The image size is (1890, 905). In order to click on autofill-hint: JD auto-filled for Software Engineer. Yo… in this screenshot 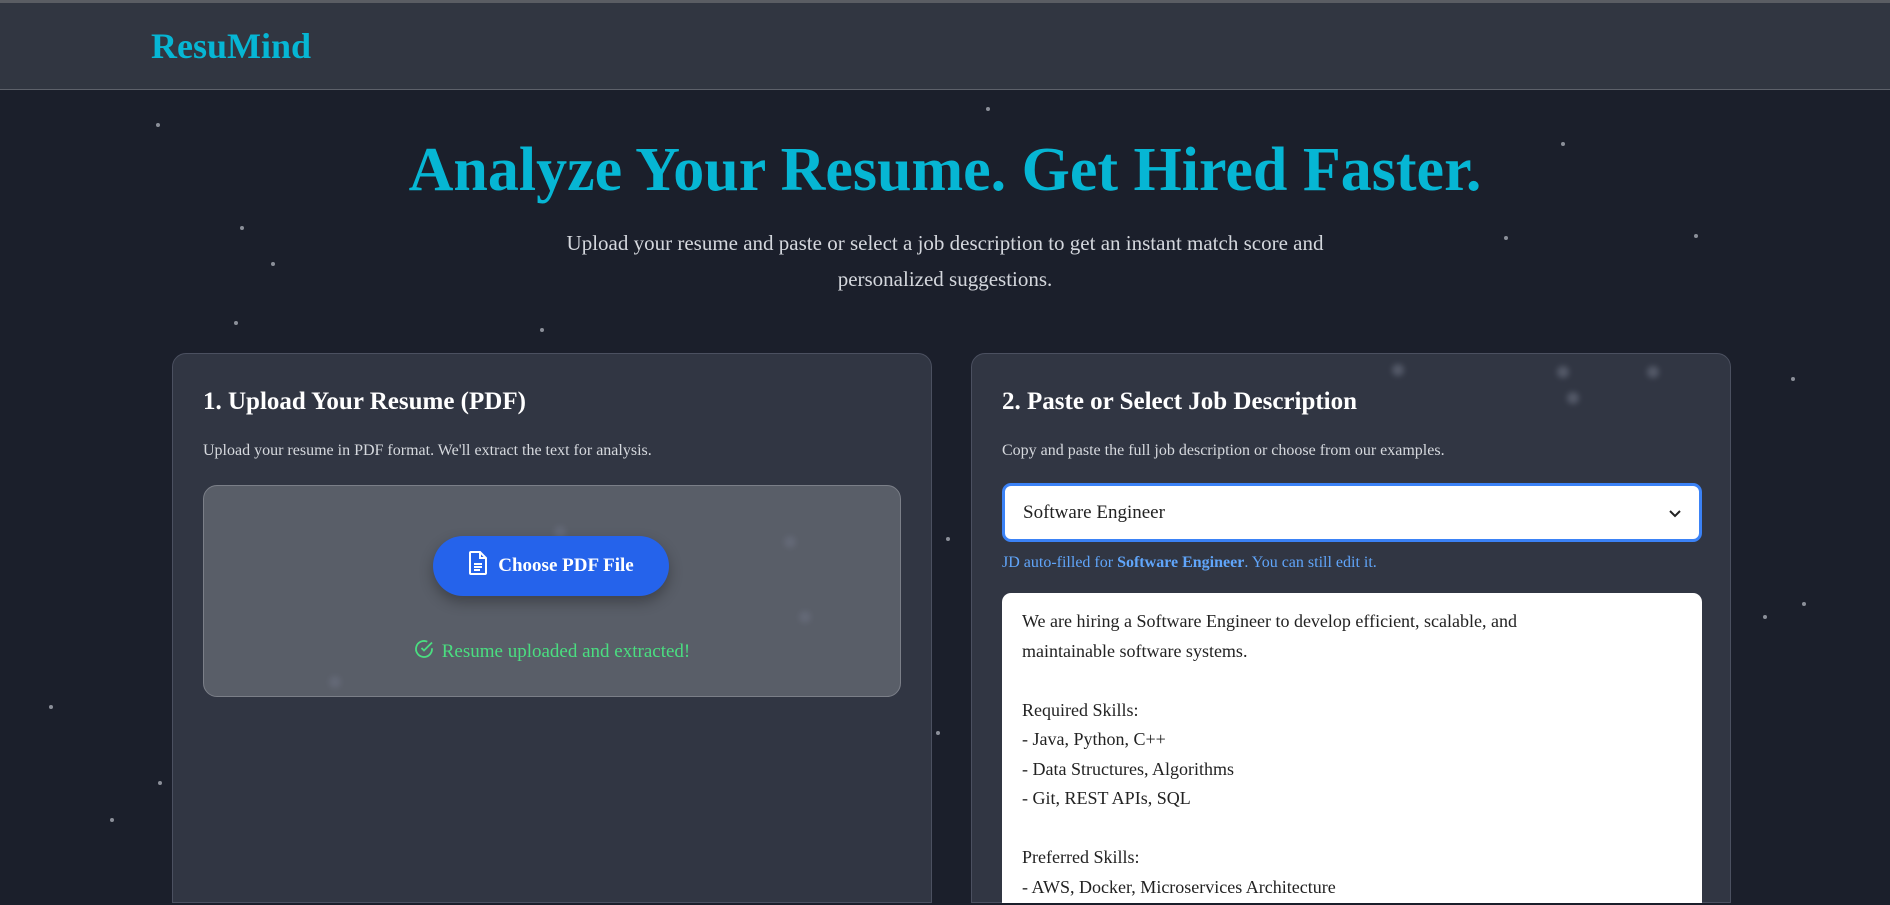, I will do `click(1189, 563)`.